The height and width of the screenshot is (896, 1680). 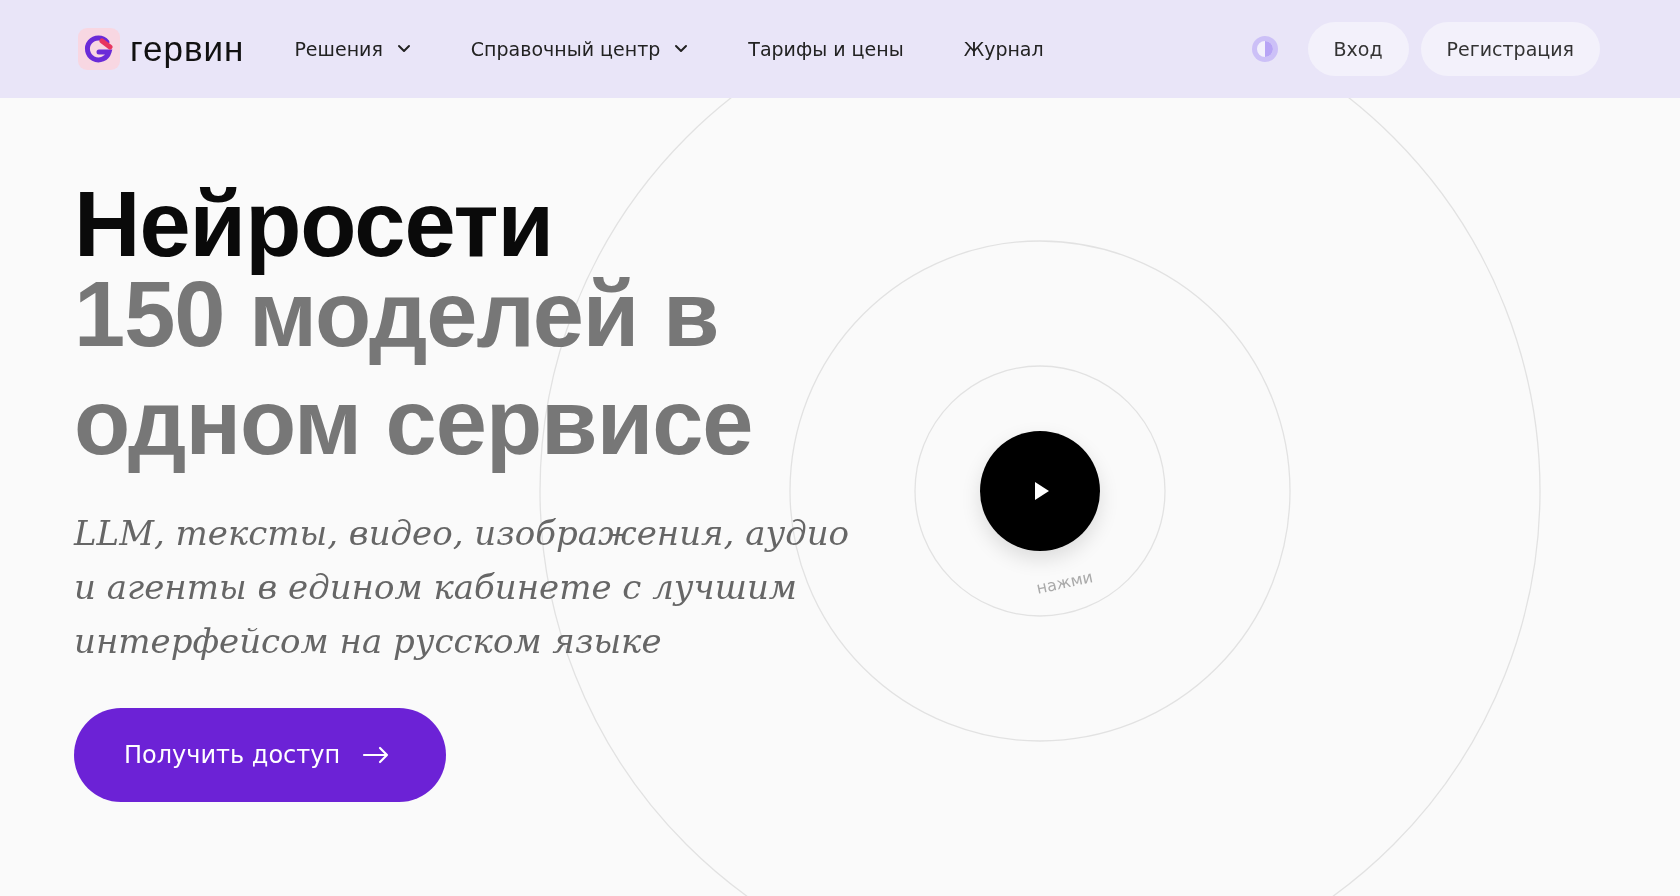 I want to click on logo-icon, so click(x=99, y=49).